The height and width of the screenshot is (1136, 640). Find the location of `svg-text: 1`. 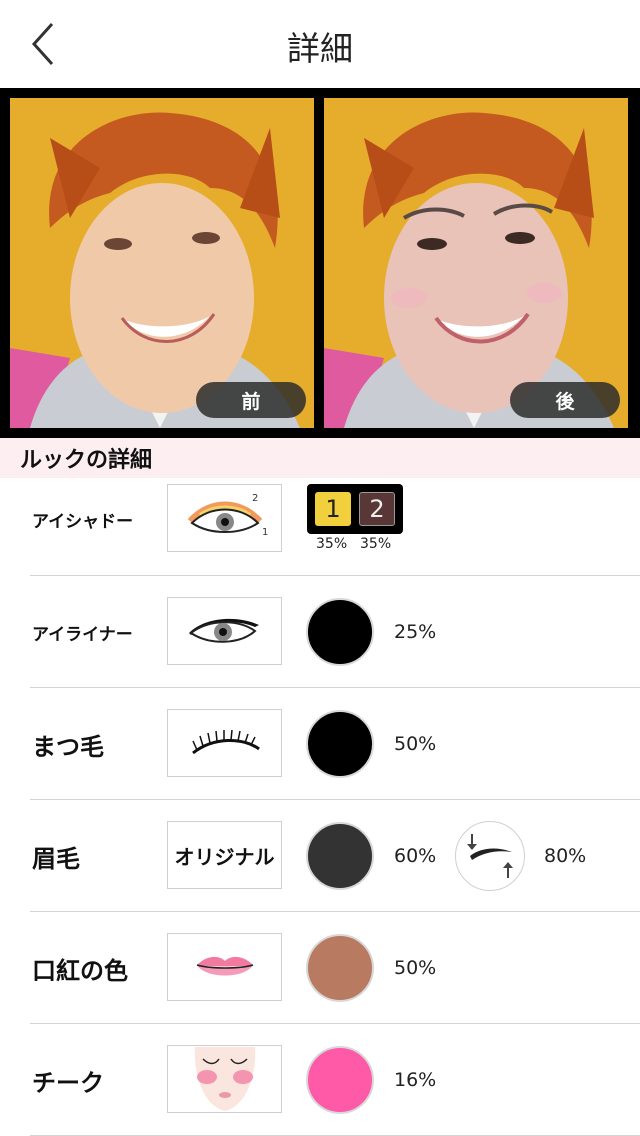

svg-text: 1 is located at coordinates (265, 532).